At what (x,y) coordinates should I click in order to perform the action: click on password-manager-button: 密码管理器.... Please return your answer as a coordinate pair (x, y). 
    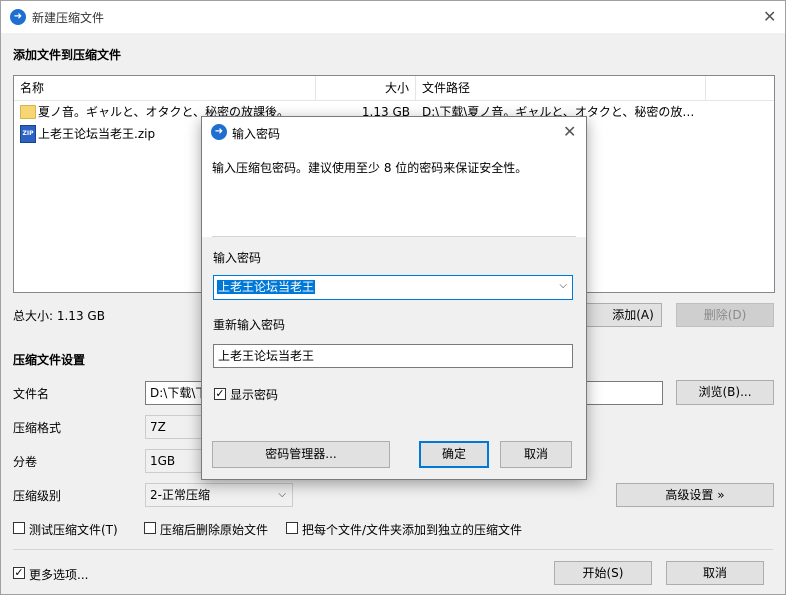
    Looking at the image, I should click on (301, 454).